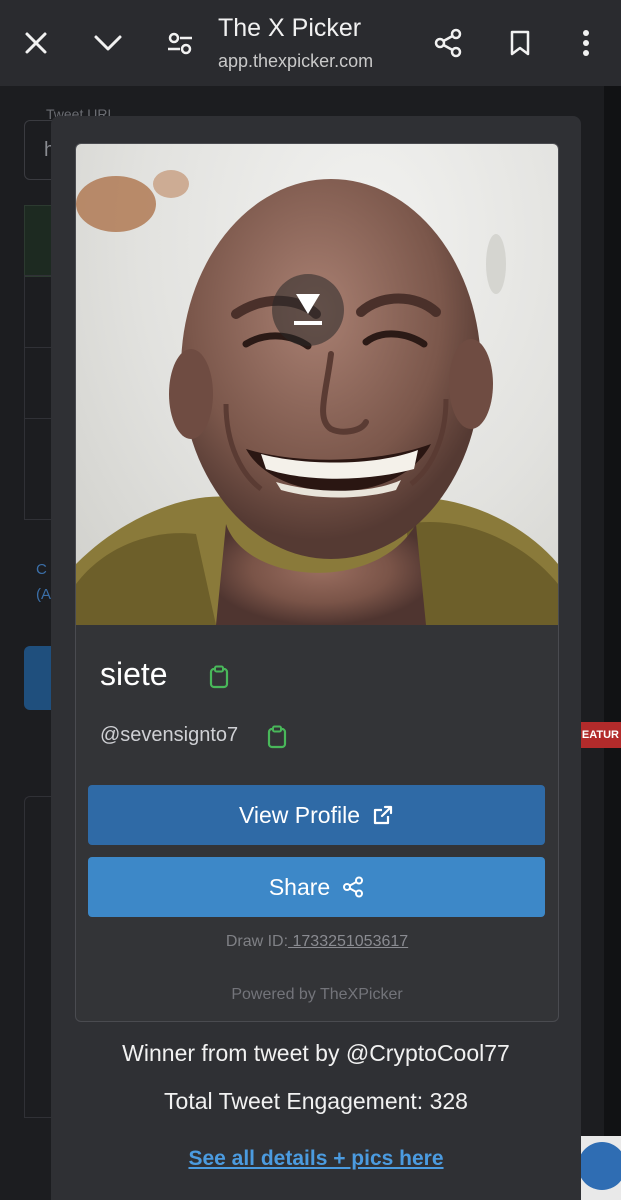  Describe the element at coordinates (43, 594) in the screenshot. I see `background-link: (A` at that location.